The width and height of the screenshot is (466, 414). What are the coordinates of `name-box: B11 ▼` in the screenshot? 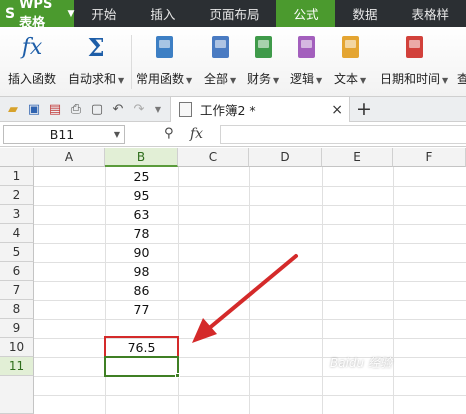 It's located at (64, 134).